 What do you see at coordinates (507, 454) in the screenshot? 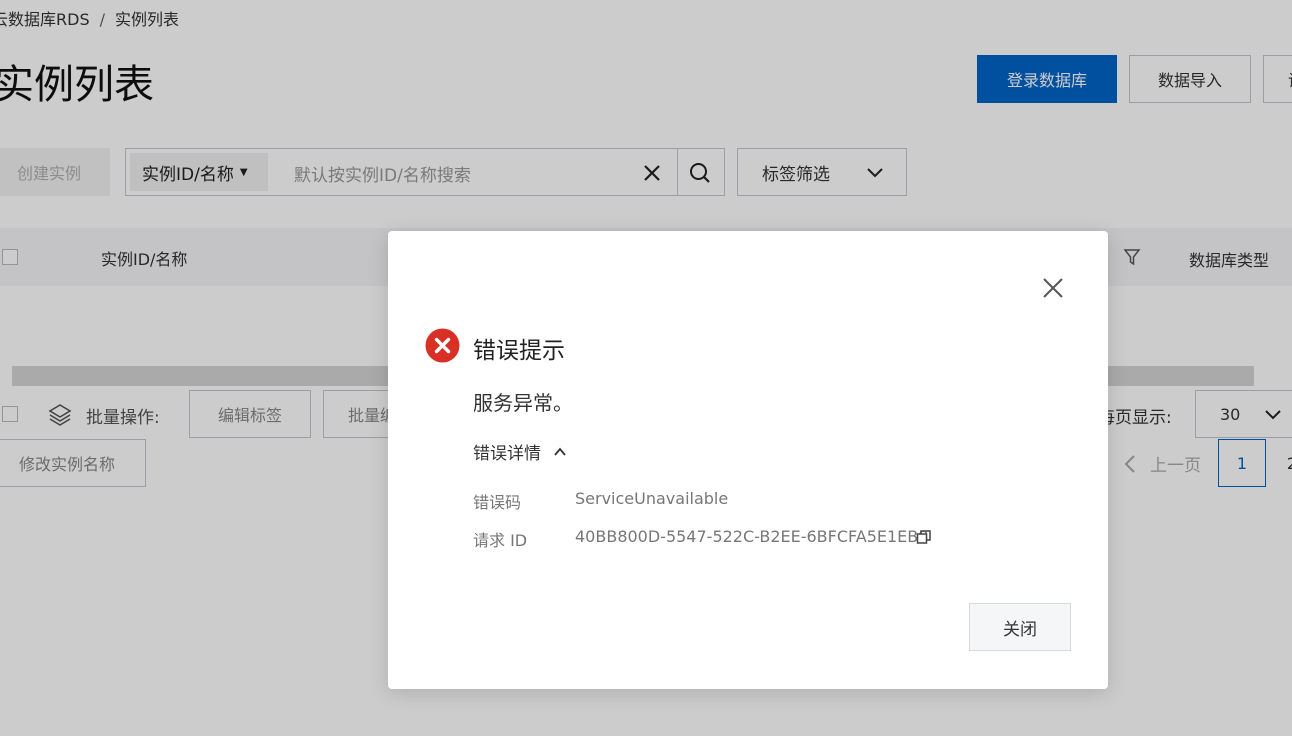
I see `error-details-label: 错误详情` at bounding box center [507, 454].